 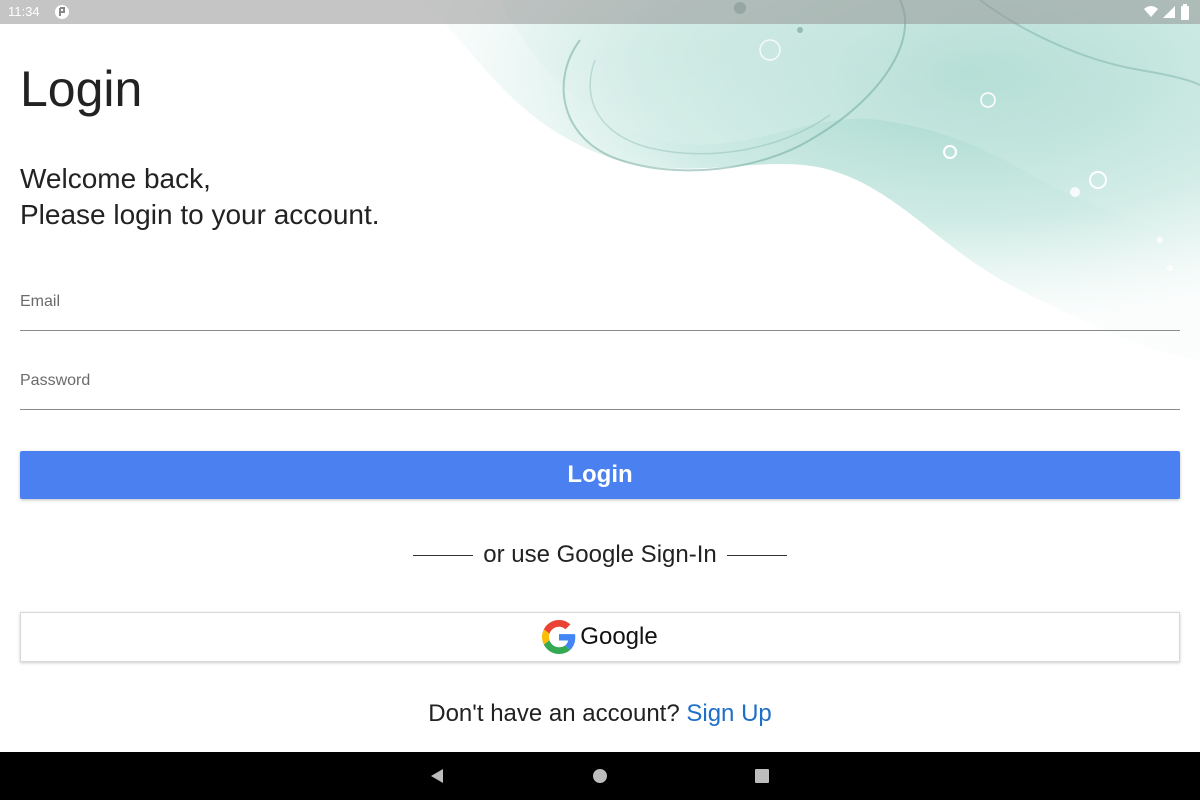 I want to click on google-signin-button: Google, so click(x=600, y=637).